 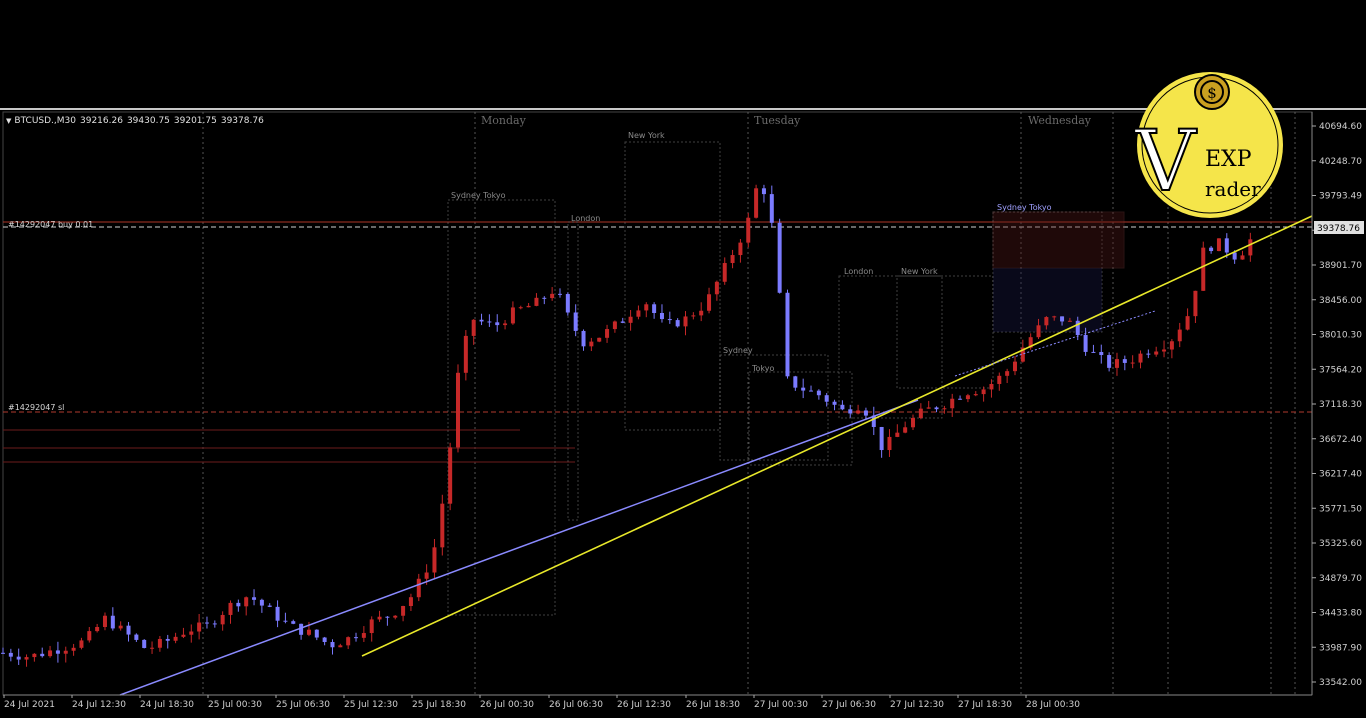 What do you see at coordinates (781, 705) in the screenshot?
I see `x-tick-label: 27 Jul 00:30` at bounding box center [781, 705].